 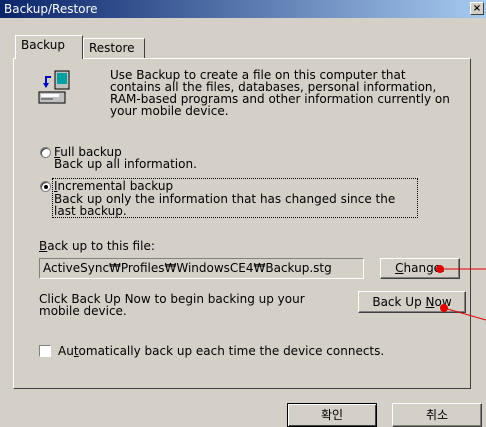 What do you see at coordinates (430, 302) in the screenshot?
I see `backup-now-accel: N` at bounding box center [430, 302].